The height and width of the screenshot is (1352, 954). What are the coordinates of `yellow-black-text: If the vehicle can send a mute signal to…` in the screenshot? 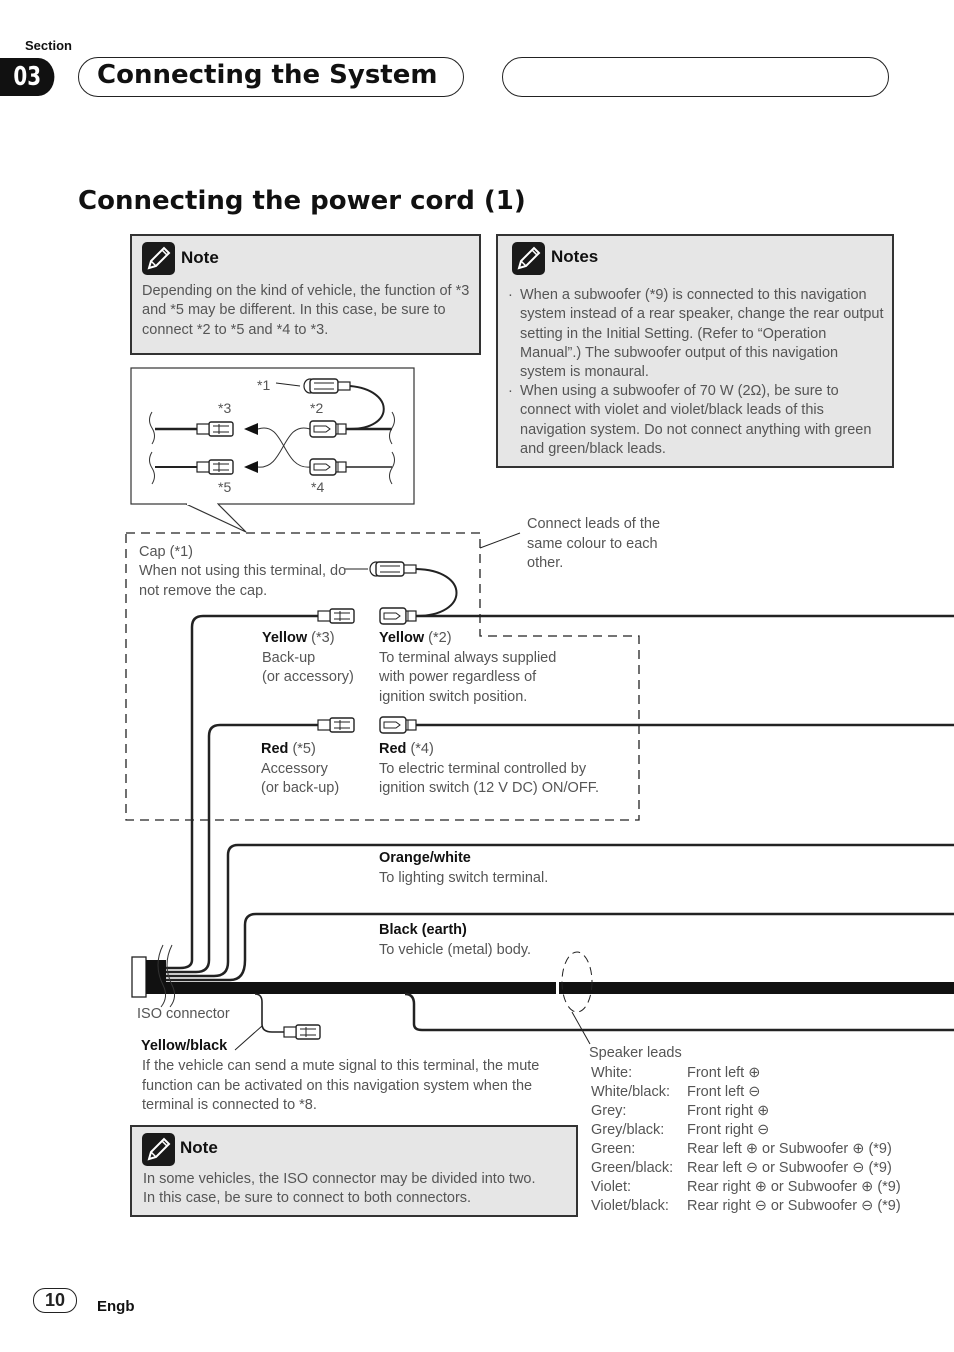 It's located at (341, 1085).